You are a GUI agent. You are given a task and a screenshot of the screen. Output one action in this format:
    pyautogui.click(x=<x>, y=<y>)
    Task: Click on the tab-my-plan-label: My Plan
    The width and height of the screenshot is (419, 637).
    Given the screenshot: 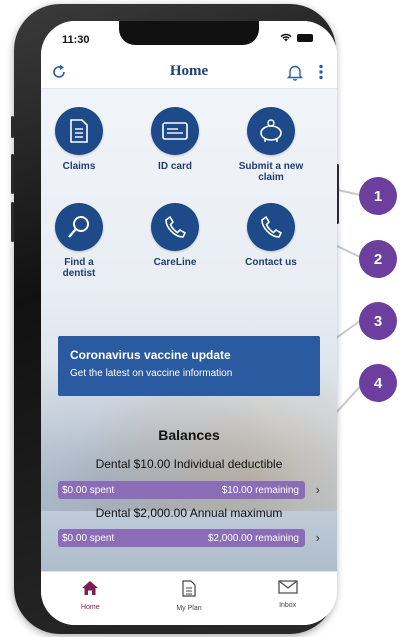 What is the action you would take?
    pyautogui.click(x=189, y=608)
    